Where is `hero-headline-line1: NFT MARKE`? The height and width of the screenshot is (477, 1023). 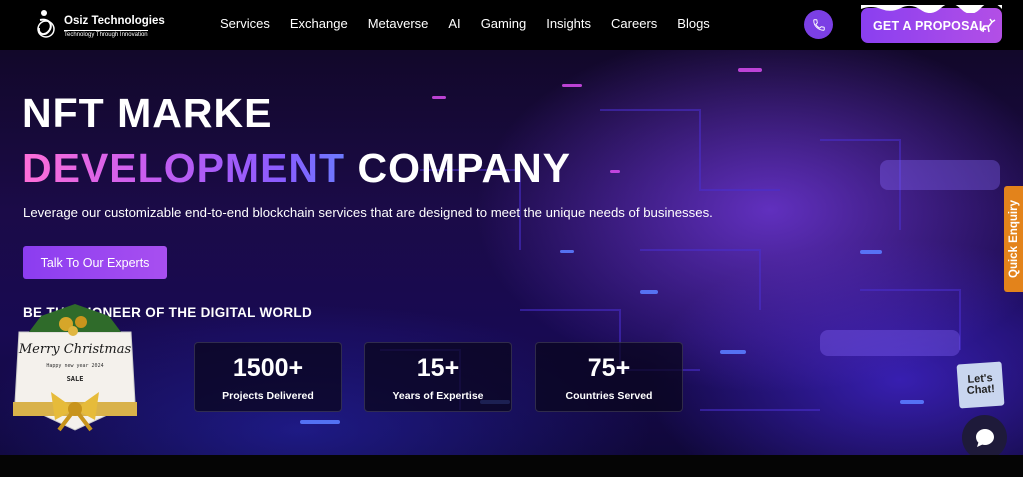
hero-headline-line1: NFT MARKE is located at coordinates (147, 113).